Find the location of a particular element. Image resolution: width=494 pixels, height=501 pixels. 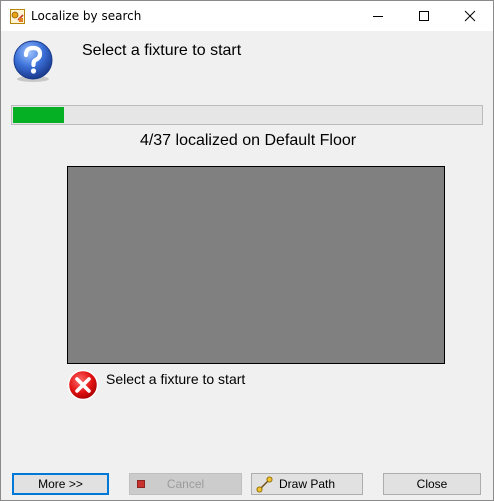

stop-icon is located at coordinates (141, 484).